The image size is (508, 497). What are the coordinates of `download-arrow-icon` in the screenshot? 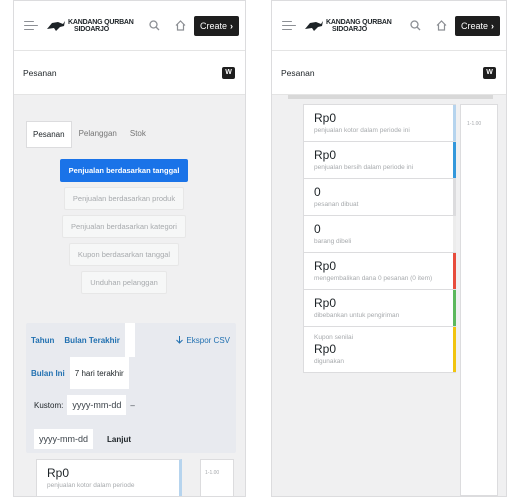 It's located at (180, 340).